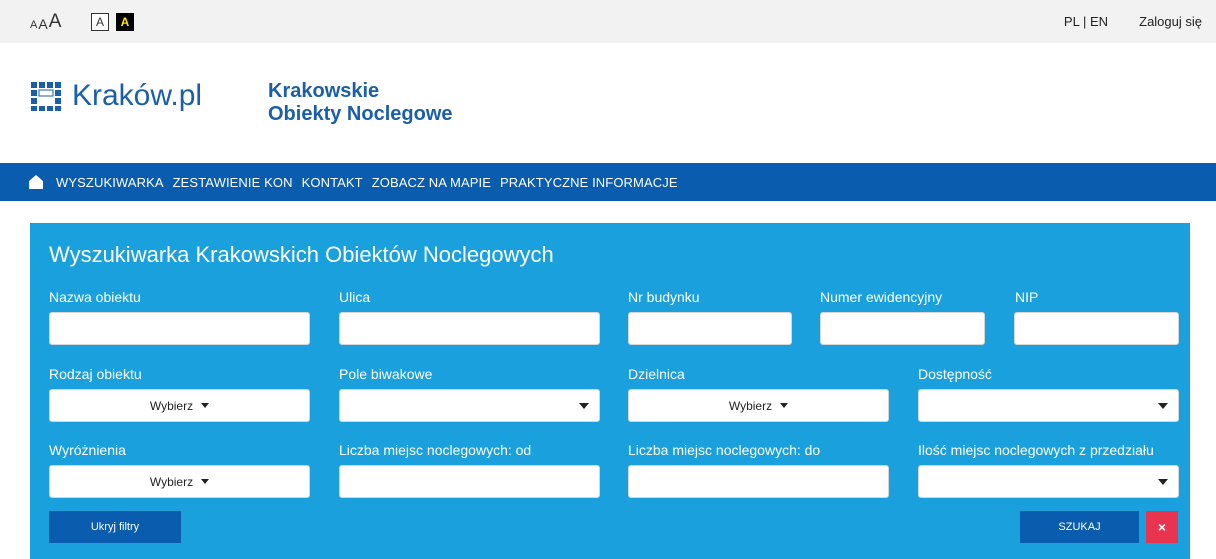 Image resolution: width=1216 pixels, height=559 pixels. I want to click on dostepnosc-label: Dostępność, so click(955, 374).